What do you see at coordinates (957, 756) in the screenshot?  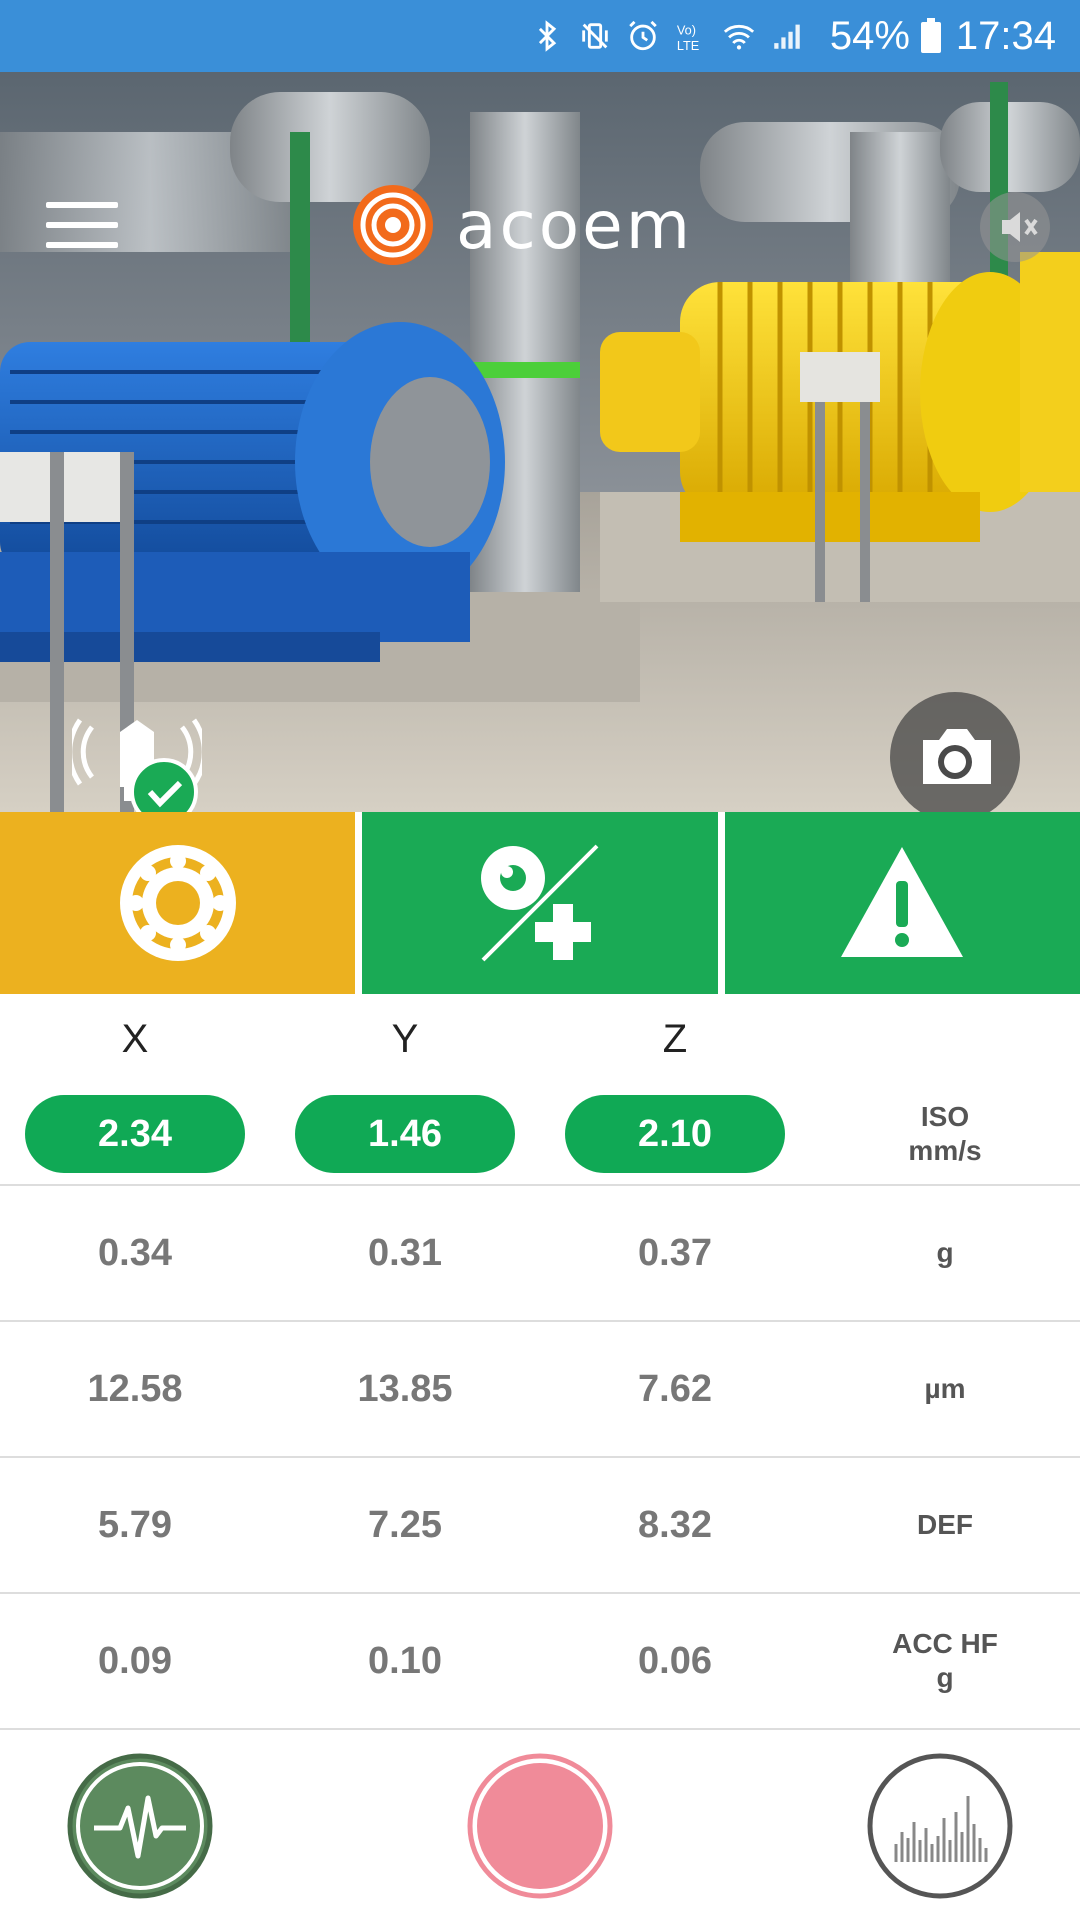 I see `camera-icon` at bounding box center [957, 756].